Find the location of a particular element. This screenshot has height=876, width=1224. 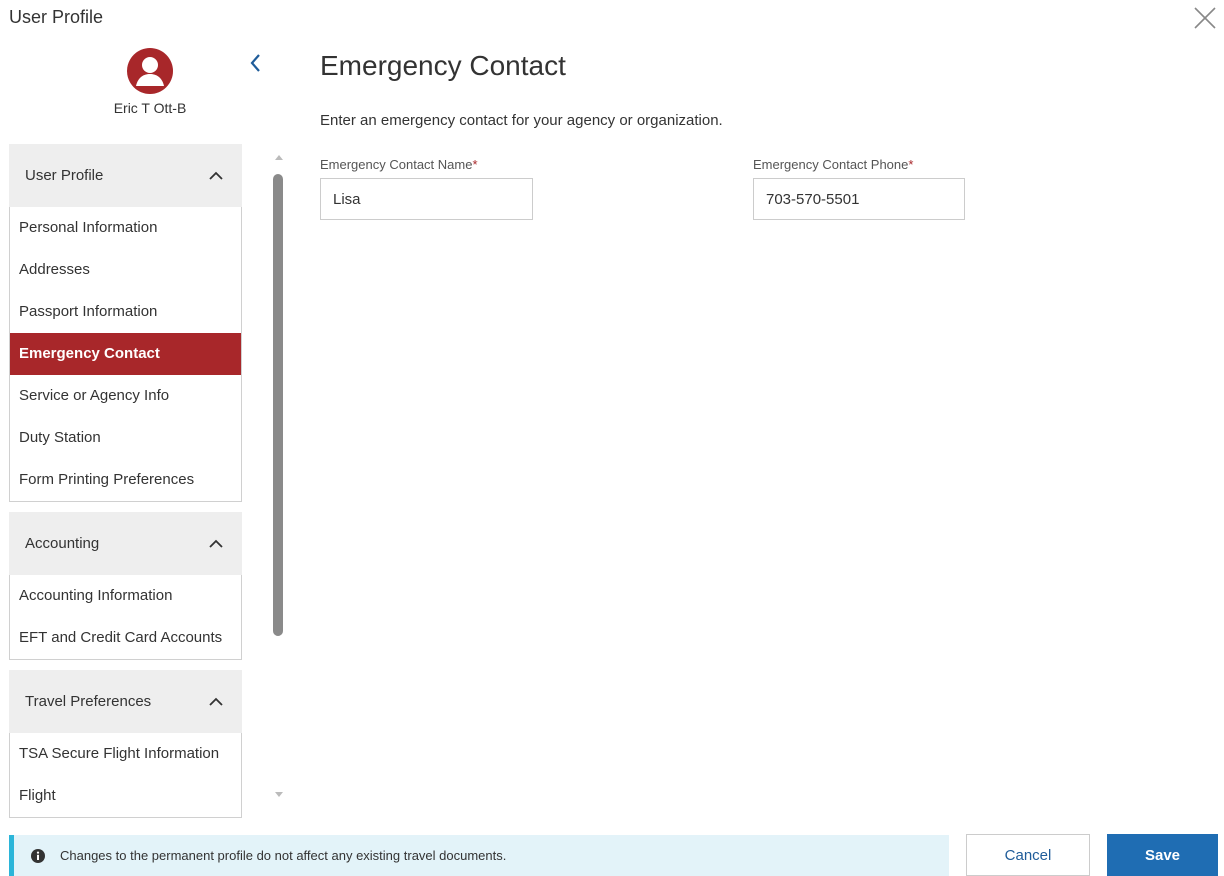

modal-title: User Profile is located at coordinates (56, 17).